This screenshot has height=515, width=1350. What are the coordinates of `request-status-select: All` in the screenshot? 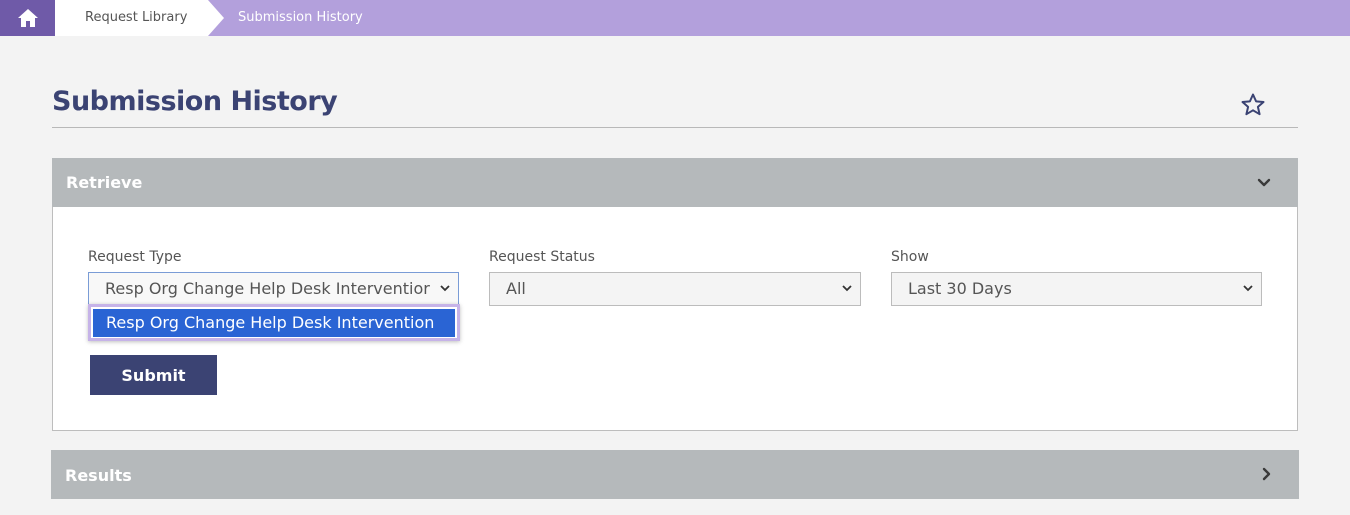 It's located at (675, 289).